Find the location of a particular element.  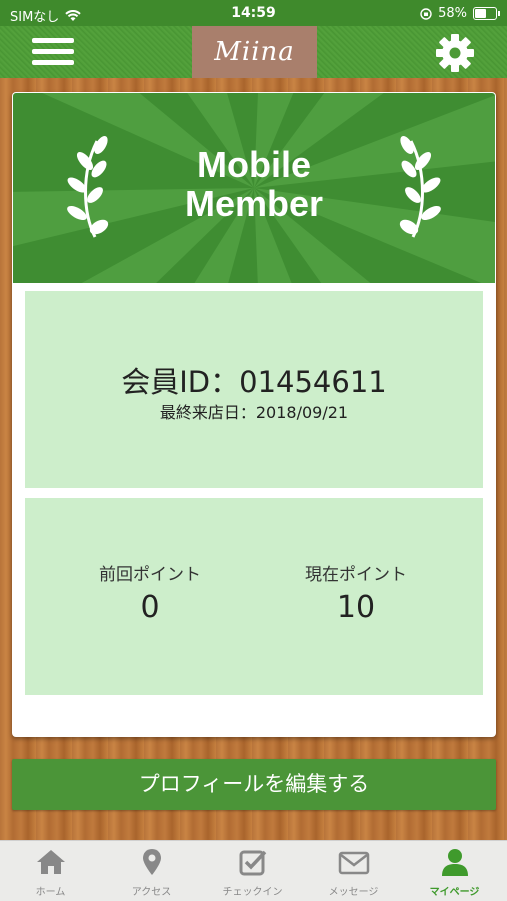

previous-points-value: 0 is located at coordinates (150, 607).